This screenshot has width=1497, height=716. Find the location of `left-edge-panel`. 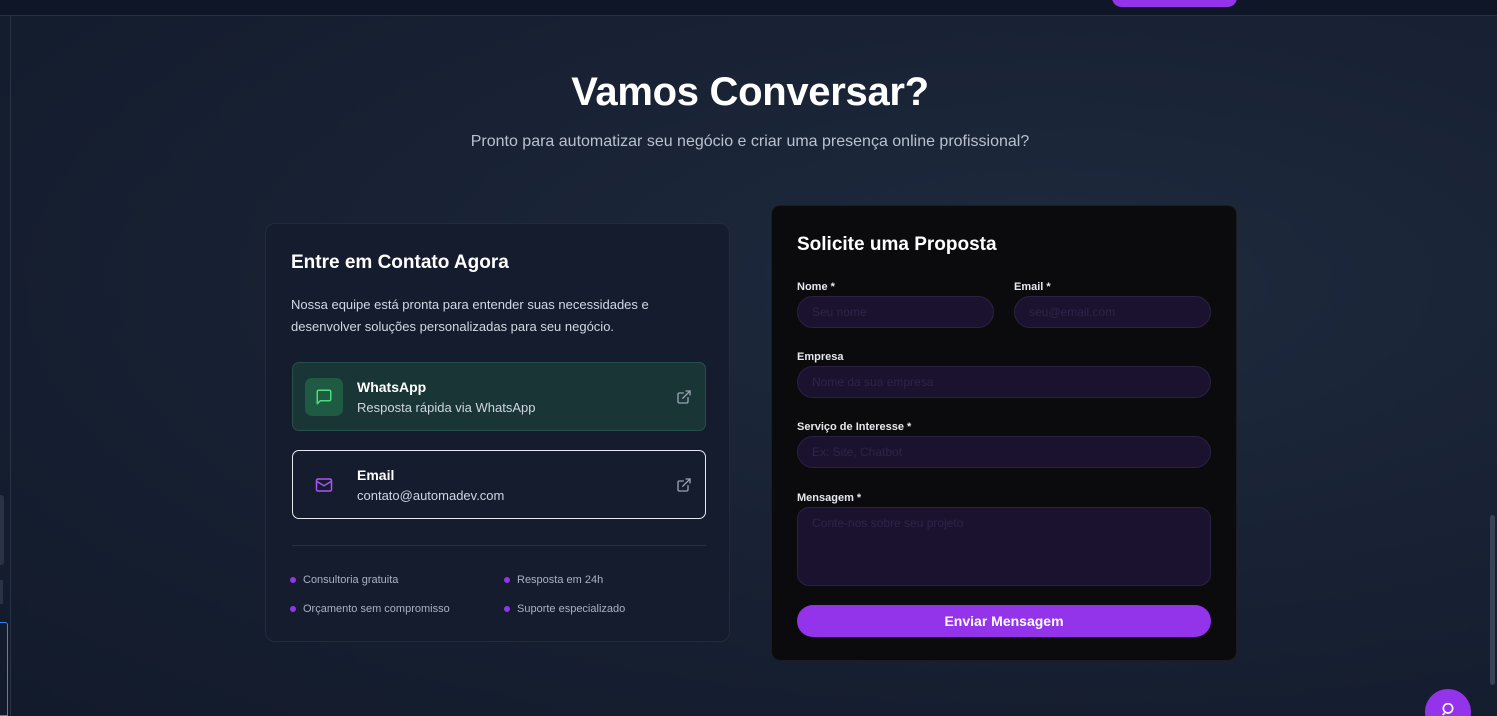

left-edge-panel is located at coordinates (2, 530).